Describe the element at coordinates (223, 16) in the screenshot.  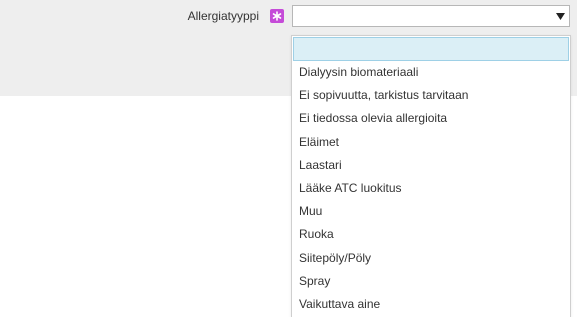
I see `field-label: Allergiatyyppi` at that location.